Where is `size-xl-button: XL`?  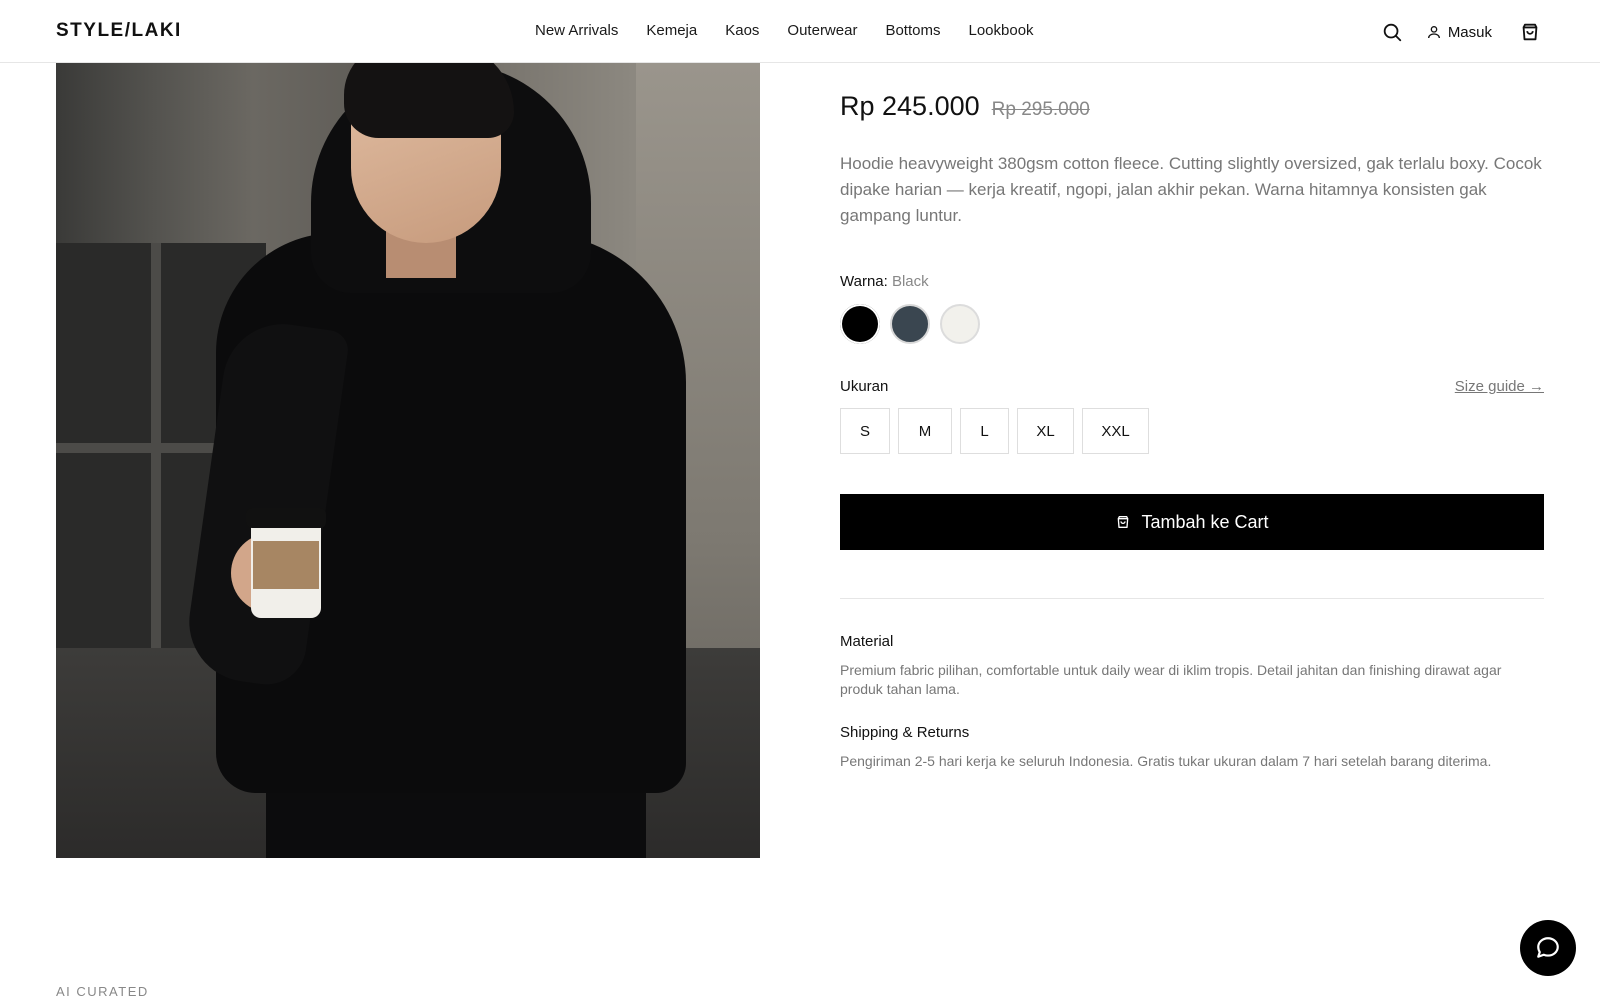
size-xl-button: XL is located at coordinates (1045, 431).